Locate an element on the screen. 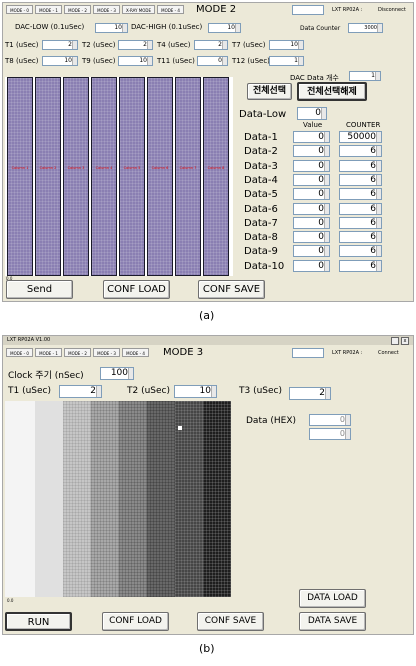  data-save-button: DATA SAVE is located at coordinates (332, 621).